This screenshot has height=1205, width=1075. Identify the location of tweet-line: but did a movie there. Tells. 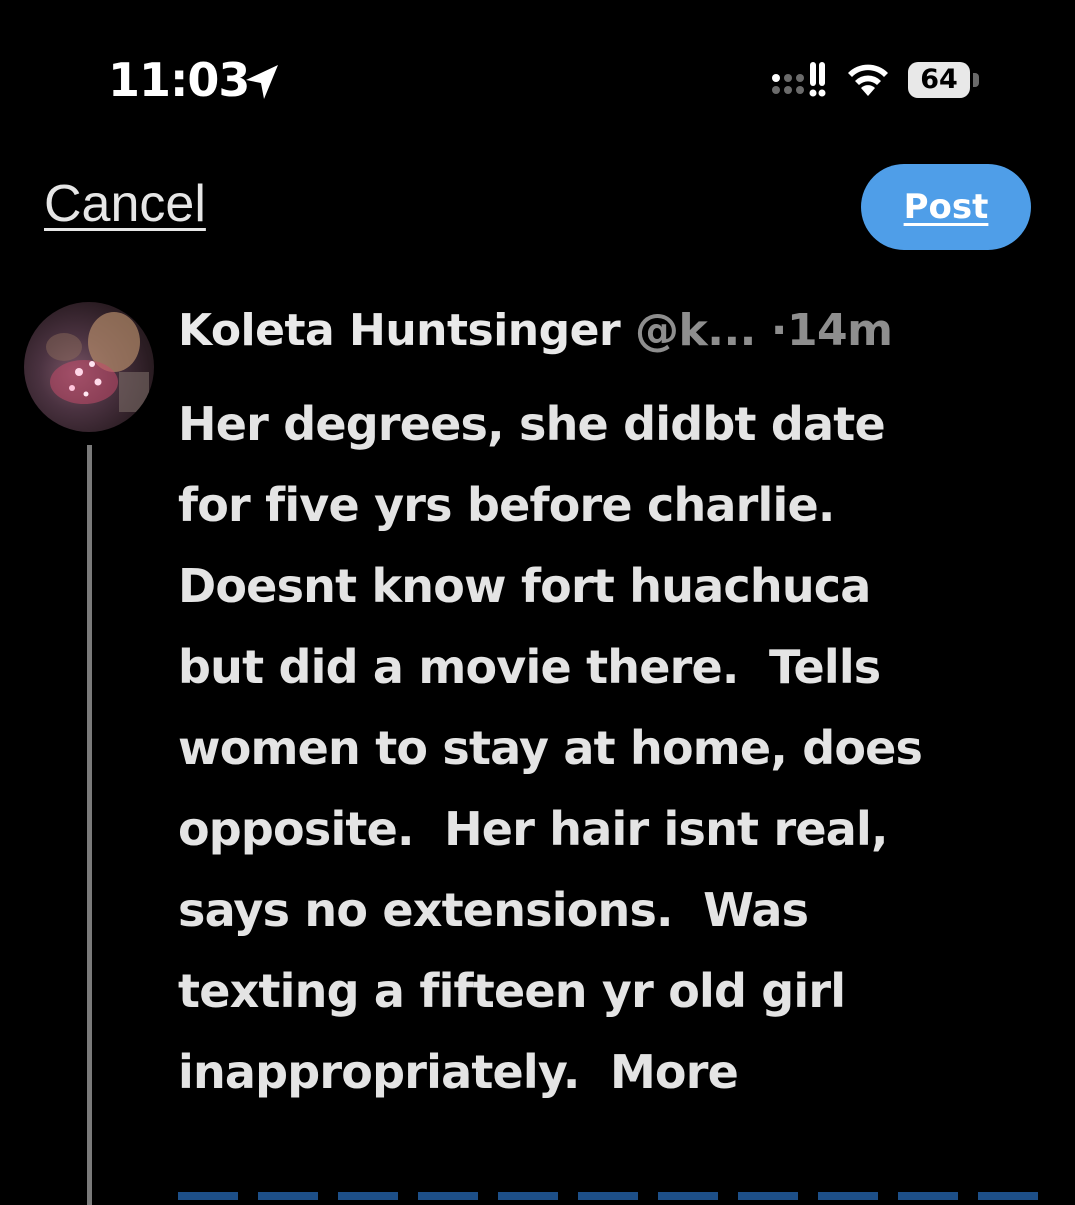
(529, 667).